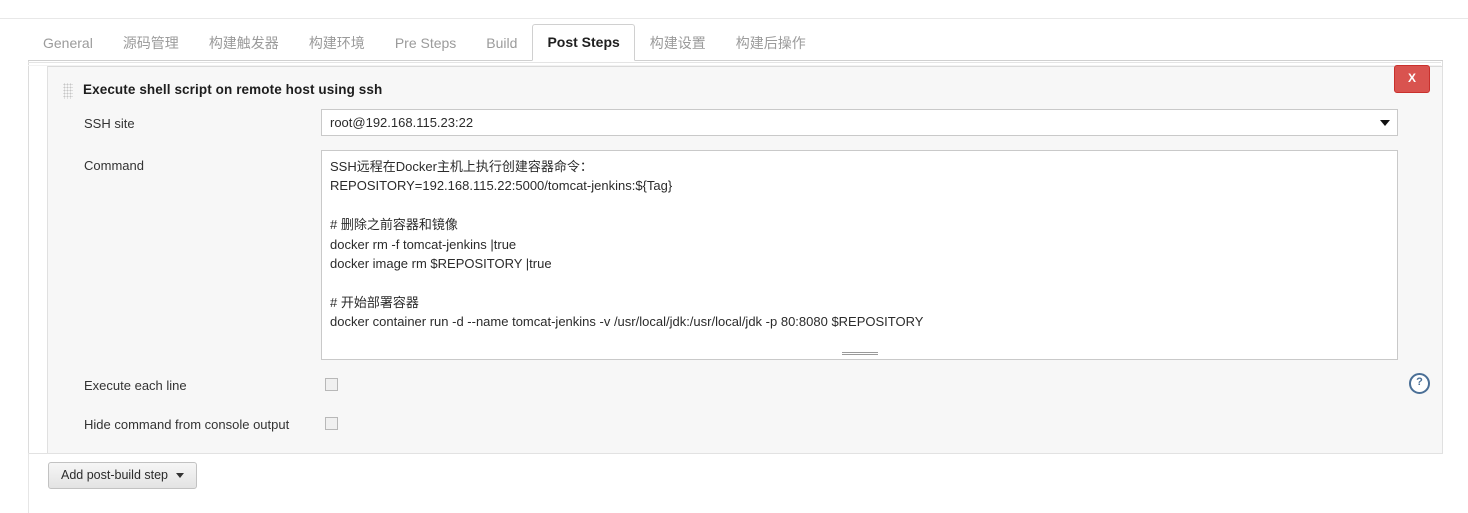 This screenshot has height=513, width=1468. I want to click on tab-post-build-actions: 构建后操作, so click(771, 43).